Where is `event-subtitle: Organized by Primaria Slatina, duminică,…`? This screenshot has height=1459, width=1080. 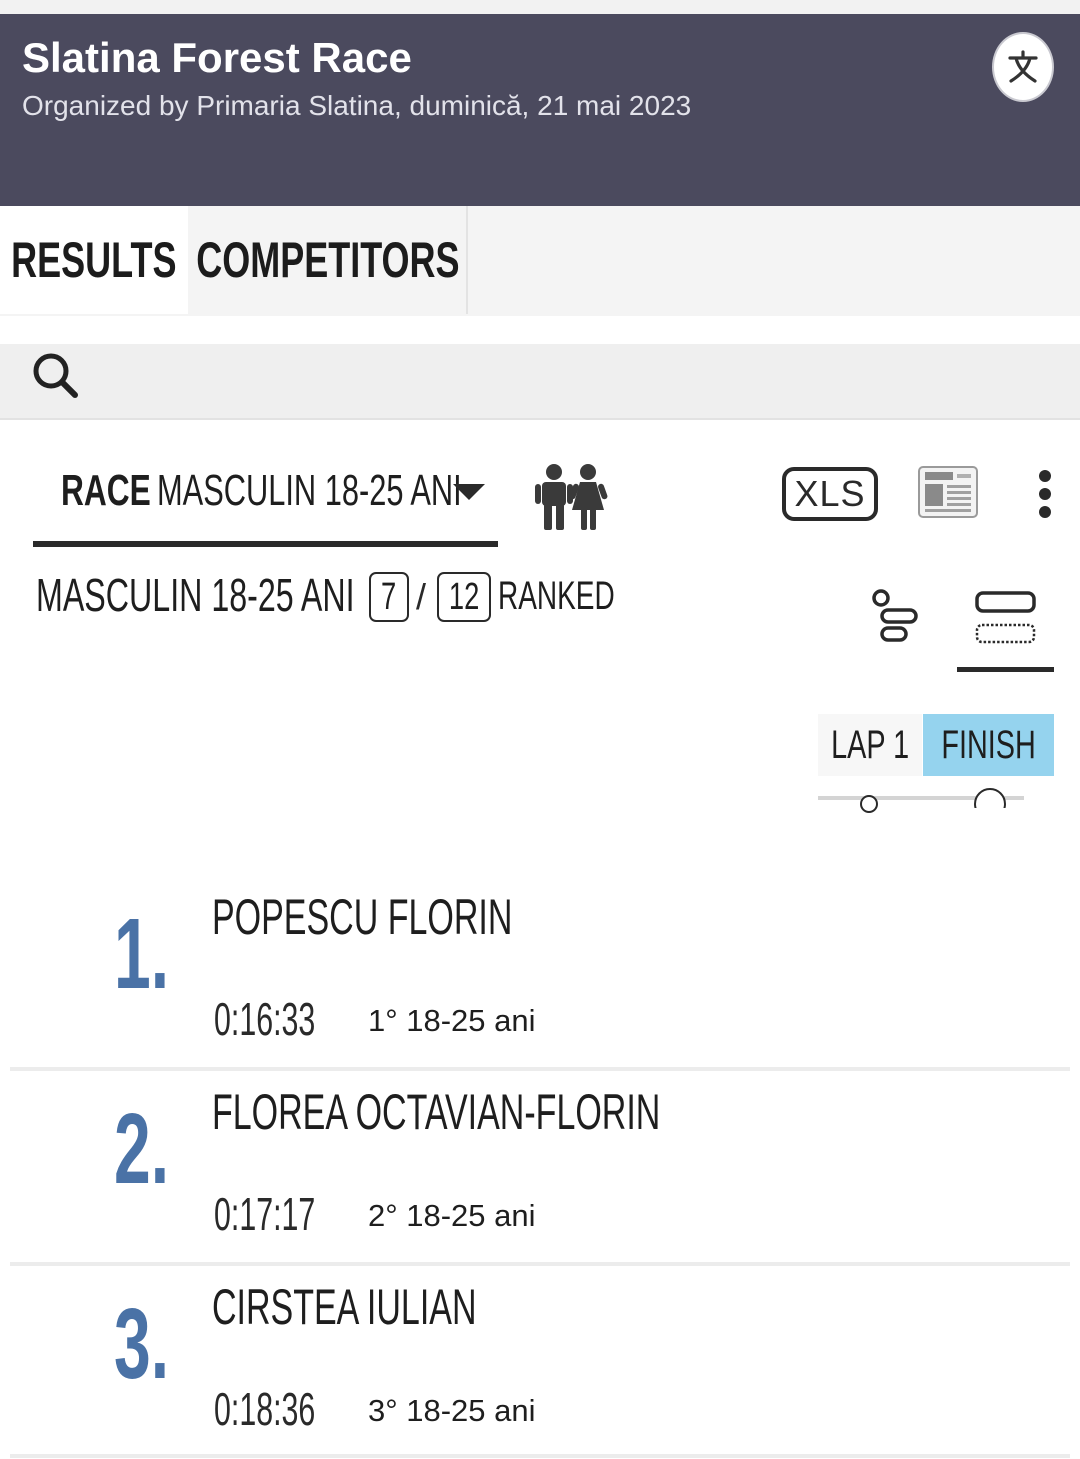 event-subtitle: Organized by Primaria Slatina, duminică,… is located at coordinates (357, 105).